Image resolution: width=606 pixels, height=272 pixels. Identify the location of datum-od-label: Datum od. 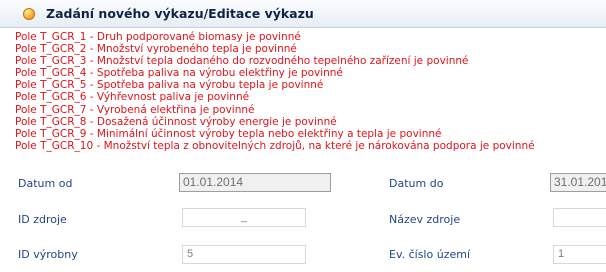
(45, 183).